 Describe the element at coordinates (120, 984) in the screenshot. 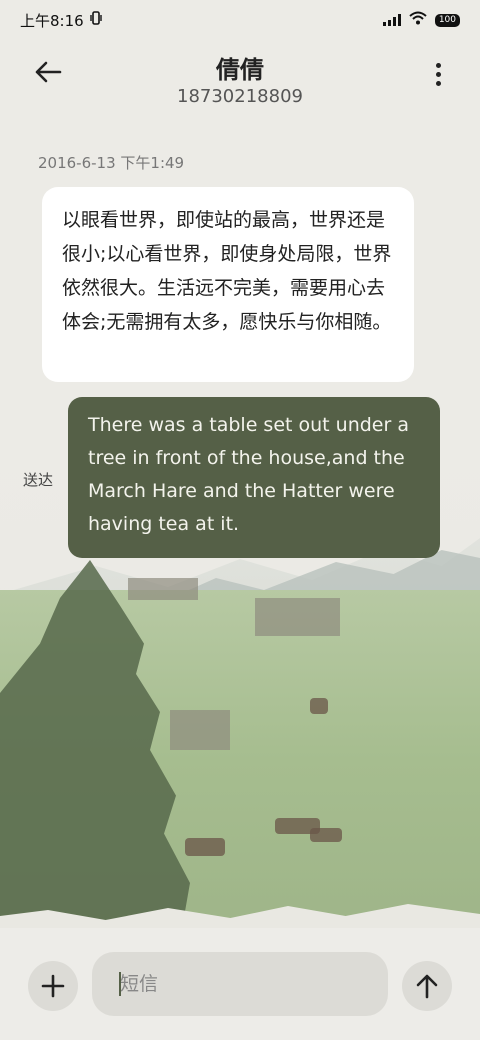

I see `text-cursor` at that location.